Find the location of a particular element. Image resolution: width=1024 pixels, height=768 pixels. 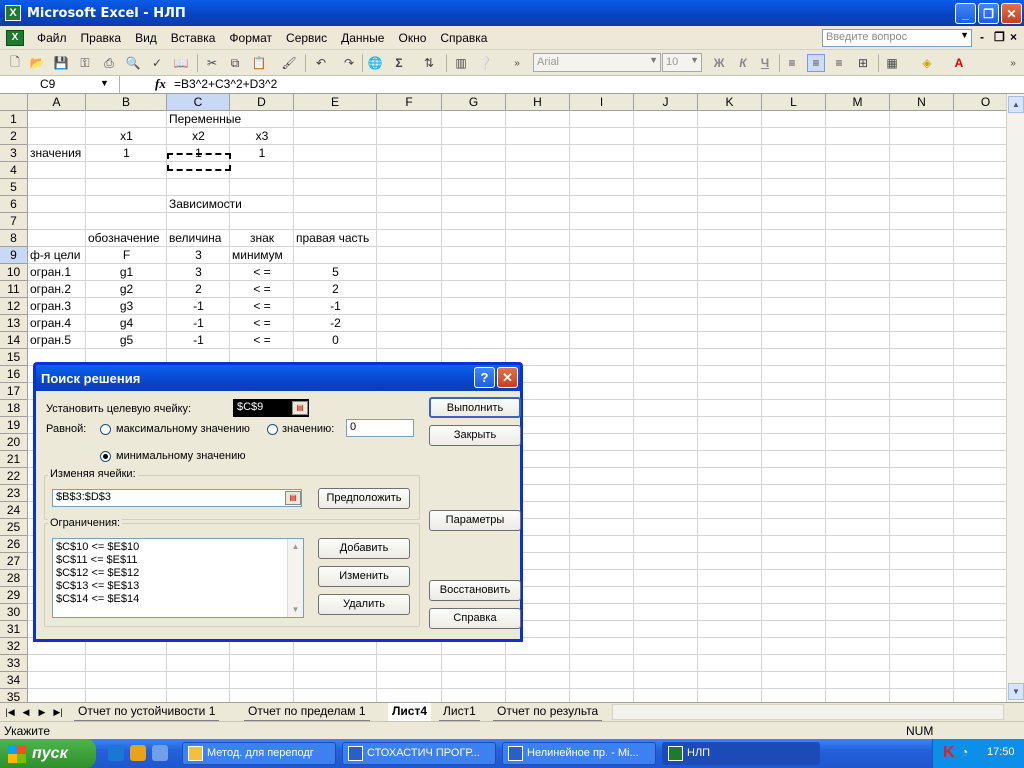

row-header: 28 is located at coordinates (14, 578).